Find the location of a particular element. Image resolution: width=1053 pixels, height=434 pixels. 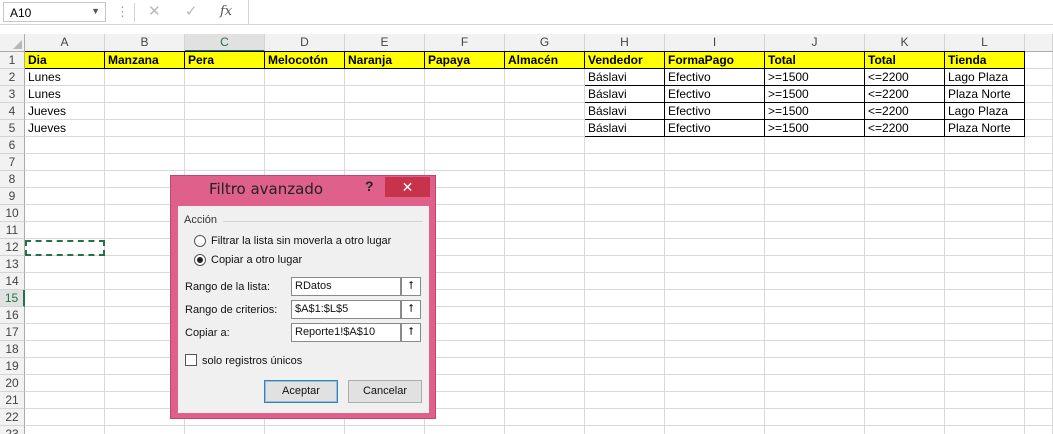

cell-g12 is located at coordinates (545, 247).